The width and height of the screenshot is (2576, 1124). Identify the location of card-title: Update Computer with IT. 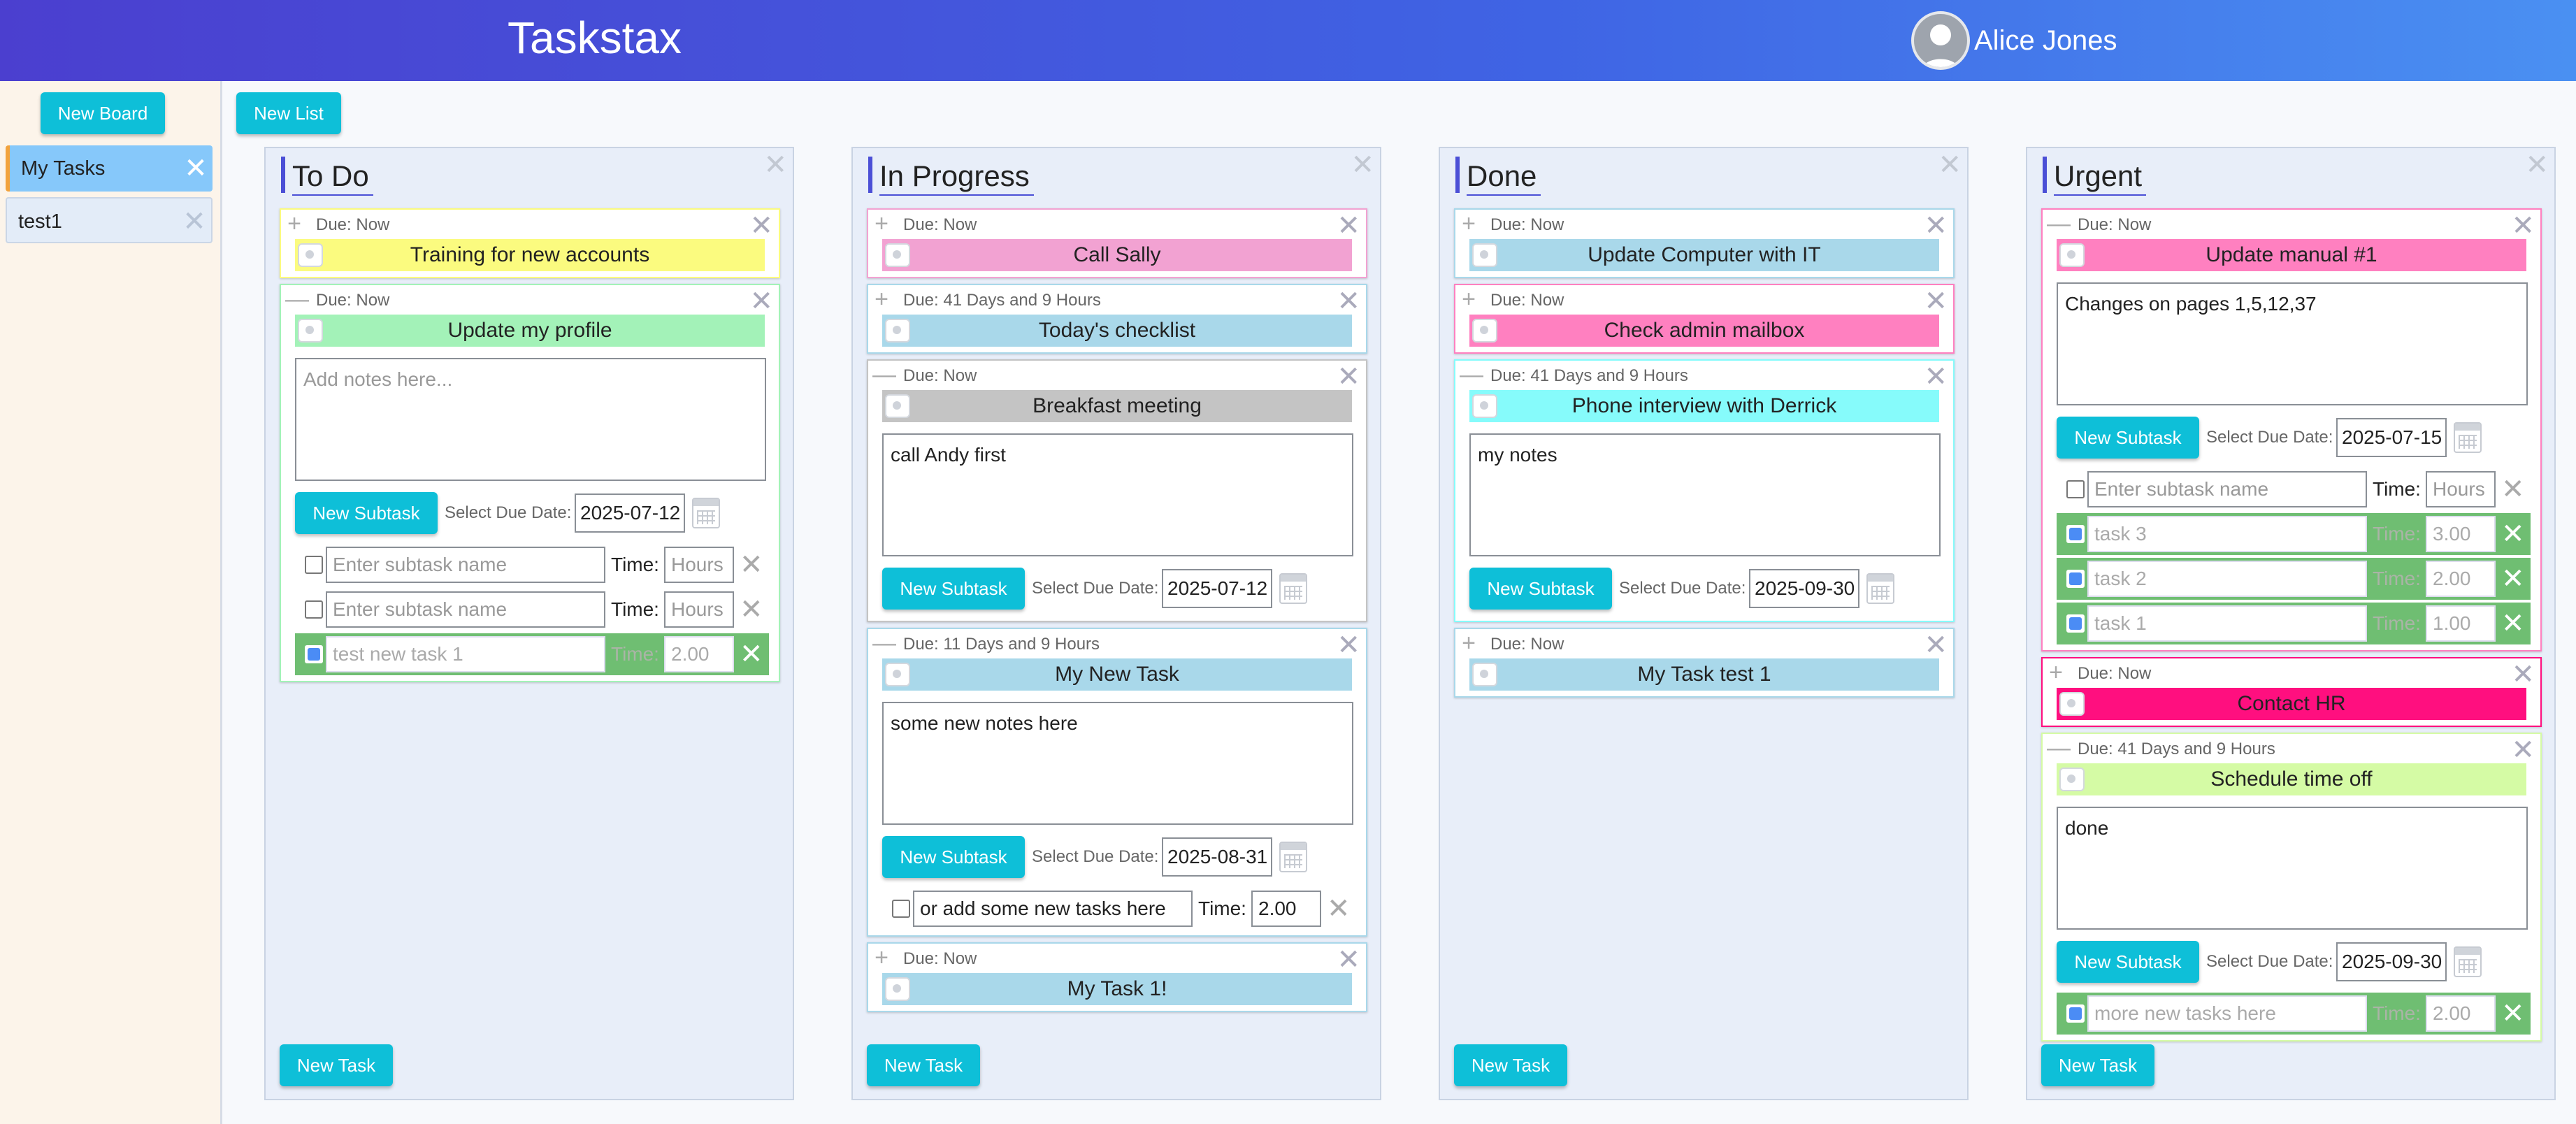
(1704, 255).